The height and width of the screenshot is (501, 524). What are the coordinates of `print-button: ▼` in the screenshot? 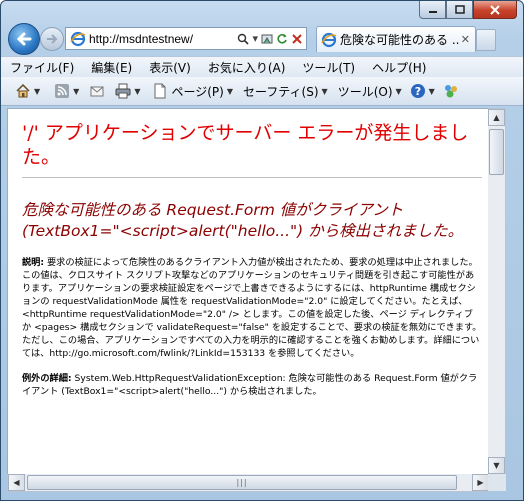 It's located at (126, 91).